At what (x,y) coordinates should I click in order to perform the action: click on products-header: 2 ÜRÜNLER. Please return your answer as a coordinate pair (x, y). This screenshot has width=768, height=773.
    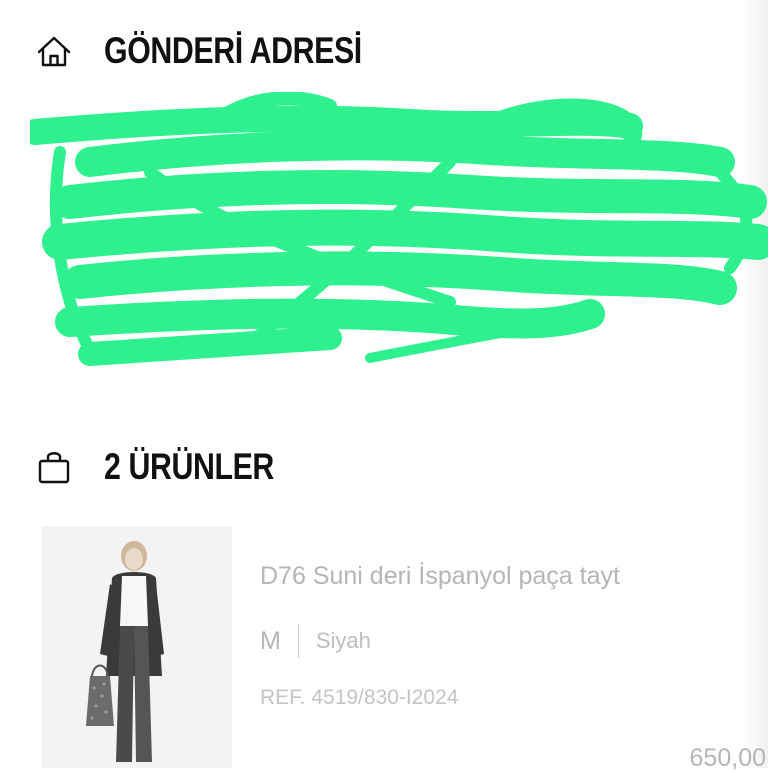
    Looking at the image, I should click on (172, 467).